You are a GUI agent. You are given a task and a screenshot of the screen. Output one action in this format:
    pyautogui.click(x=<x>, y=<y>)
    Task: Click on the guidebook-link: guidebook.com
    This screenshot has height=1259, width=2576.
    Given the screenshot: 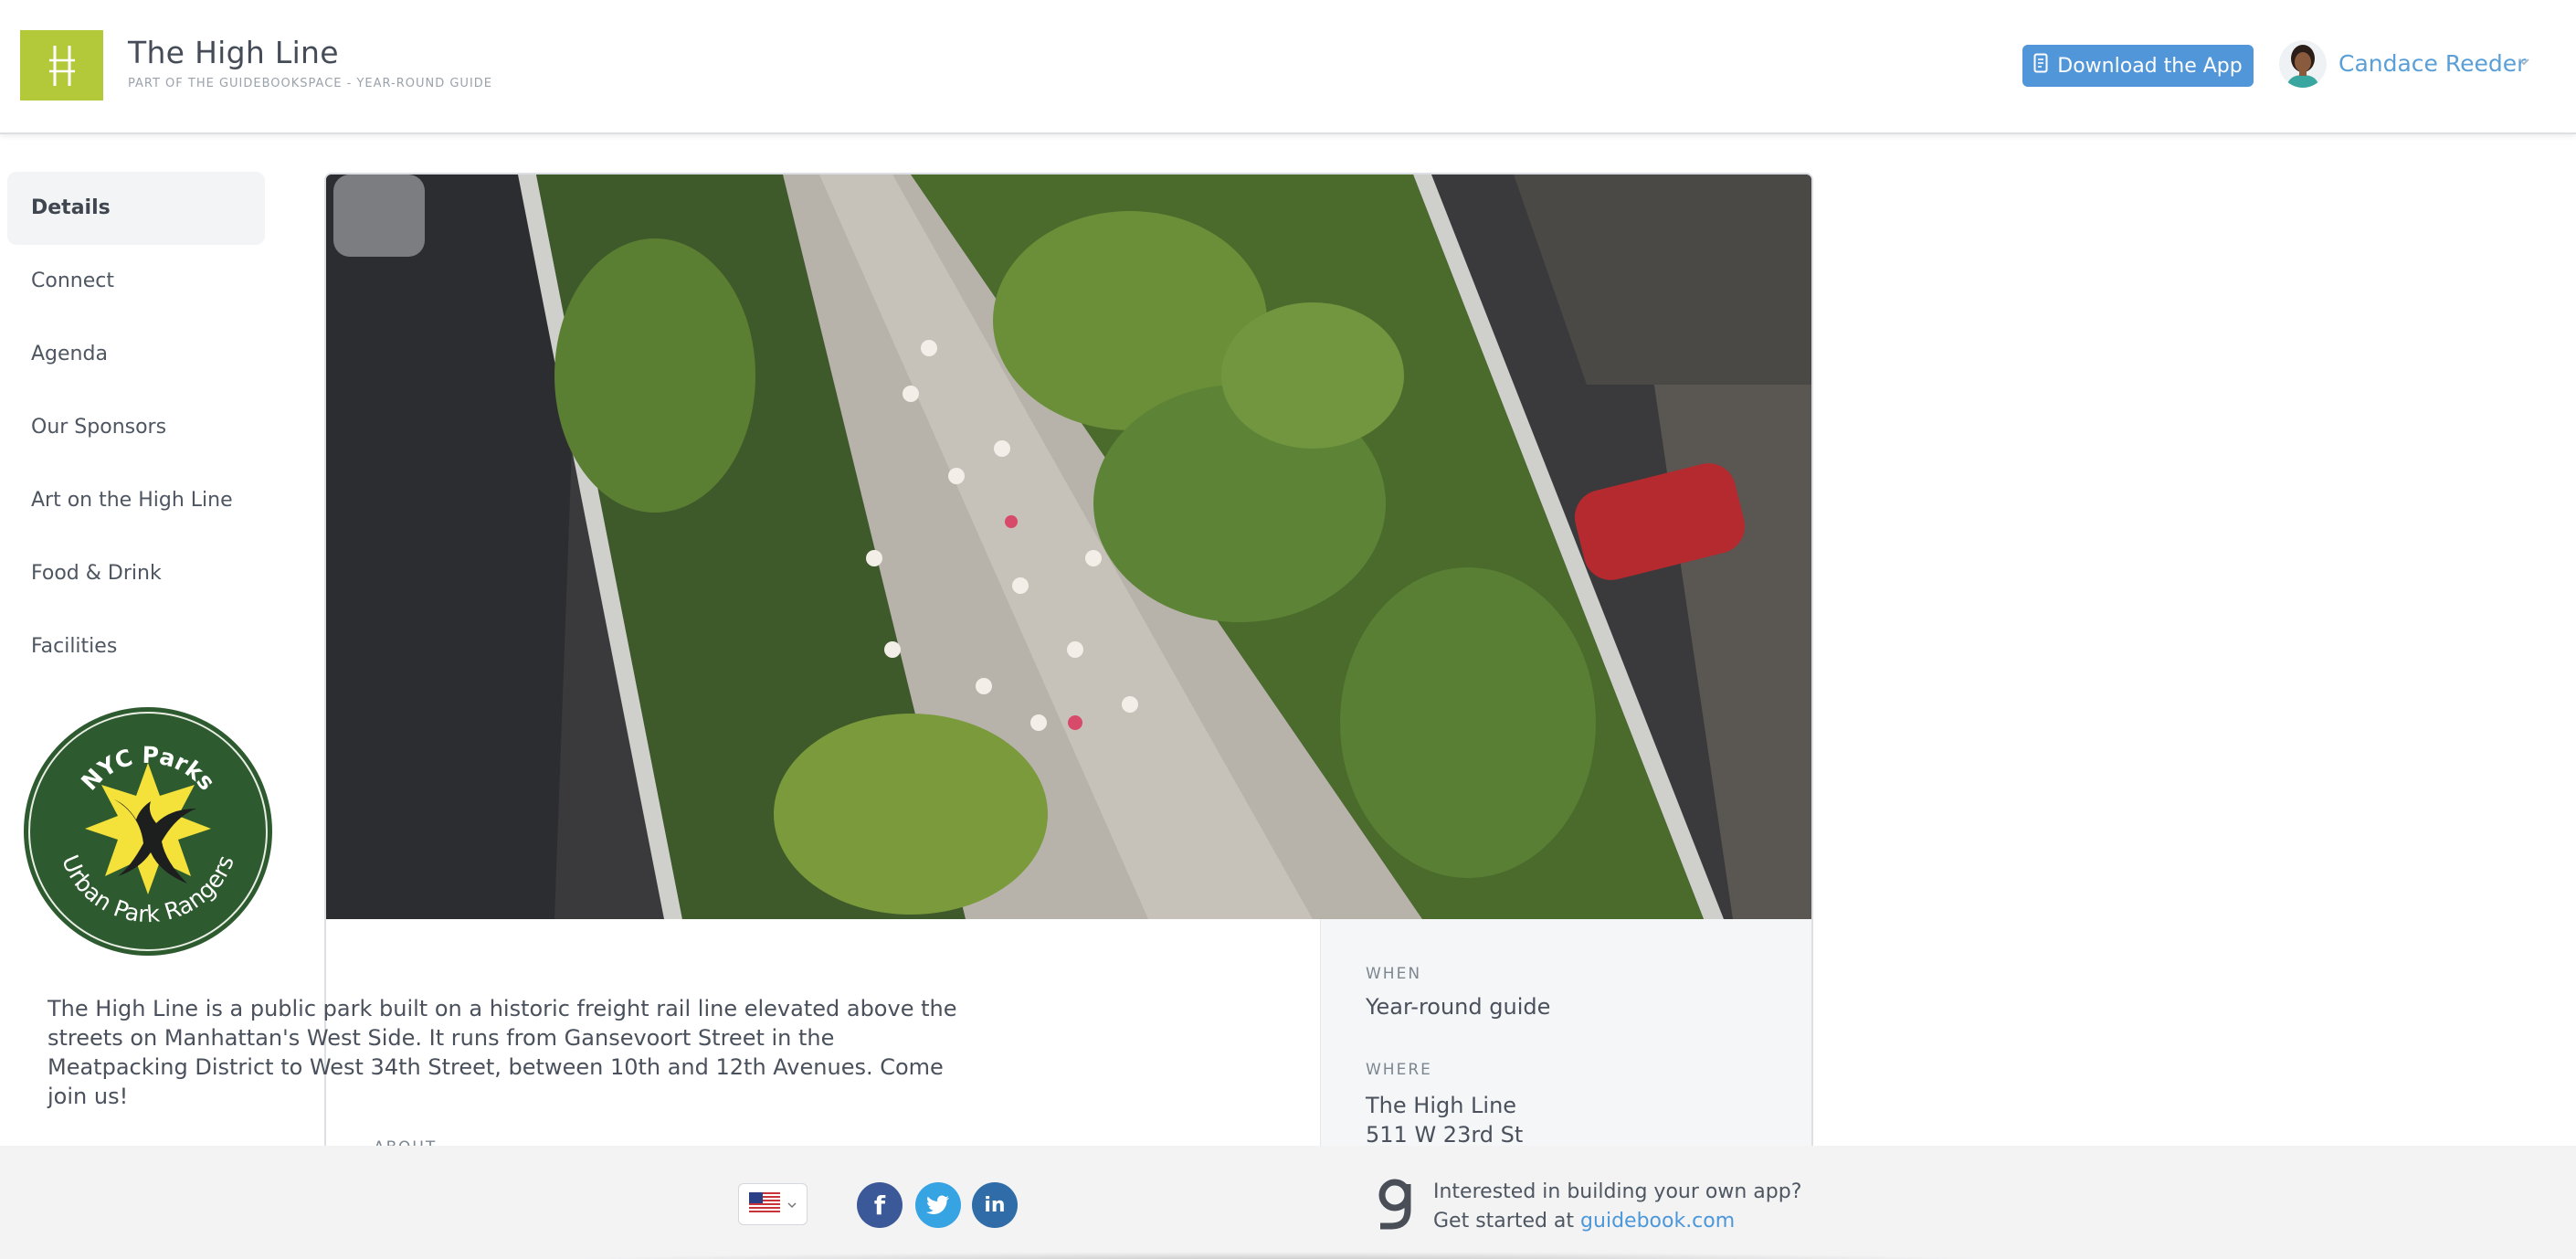 What is the action you would take?
    pyautogui.click(x=1657, y=1221)
    